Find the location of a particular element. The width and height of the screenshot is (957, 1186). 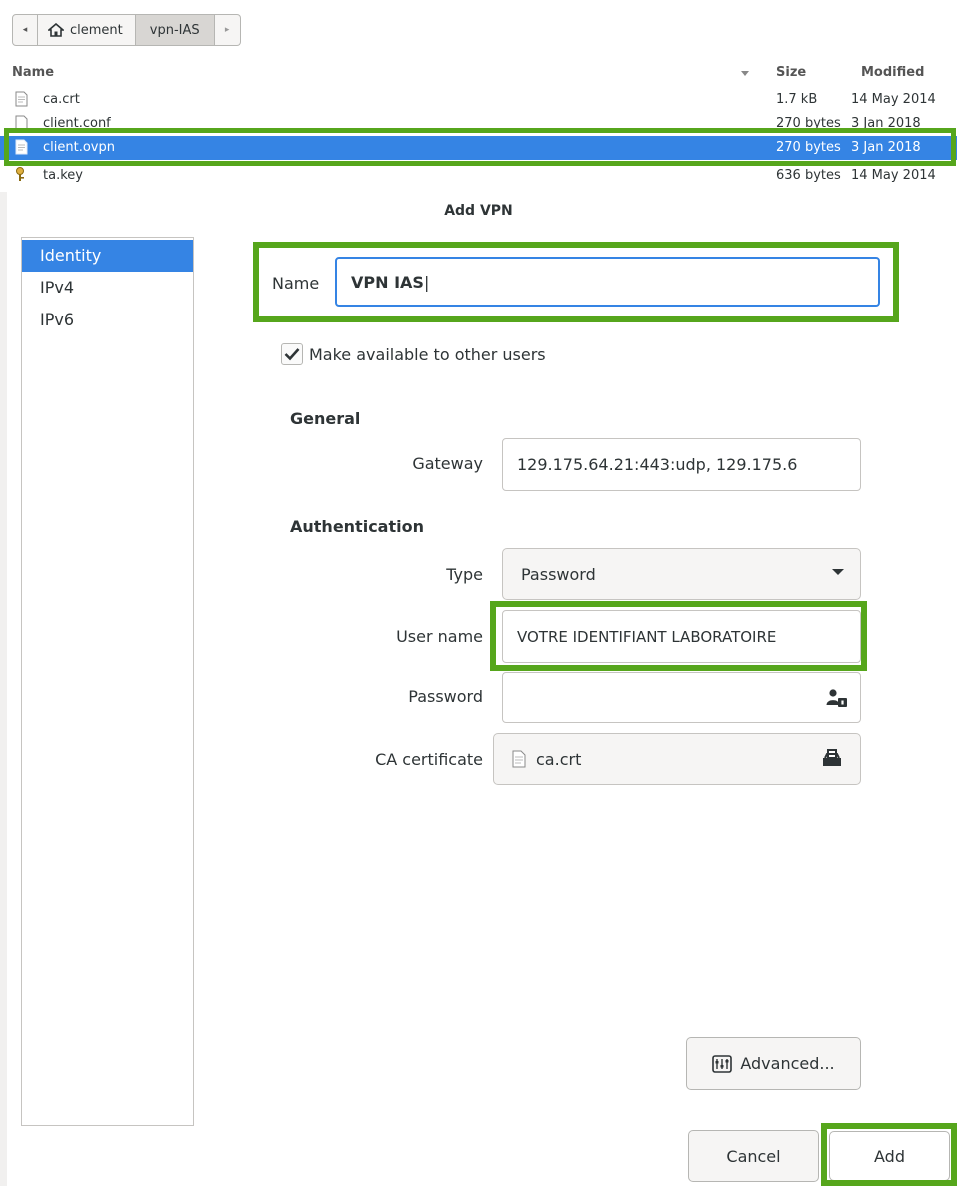

file-row: client.conf 270 bytes 3 Jan 2018 is located at coordinates (478, 120).